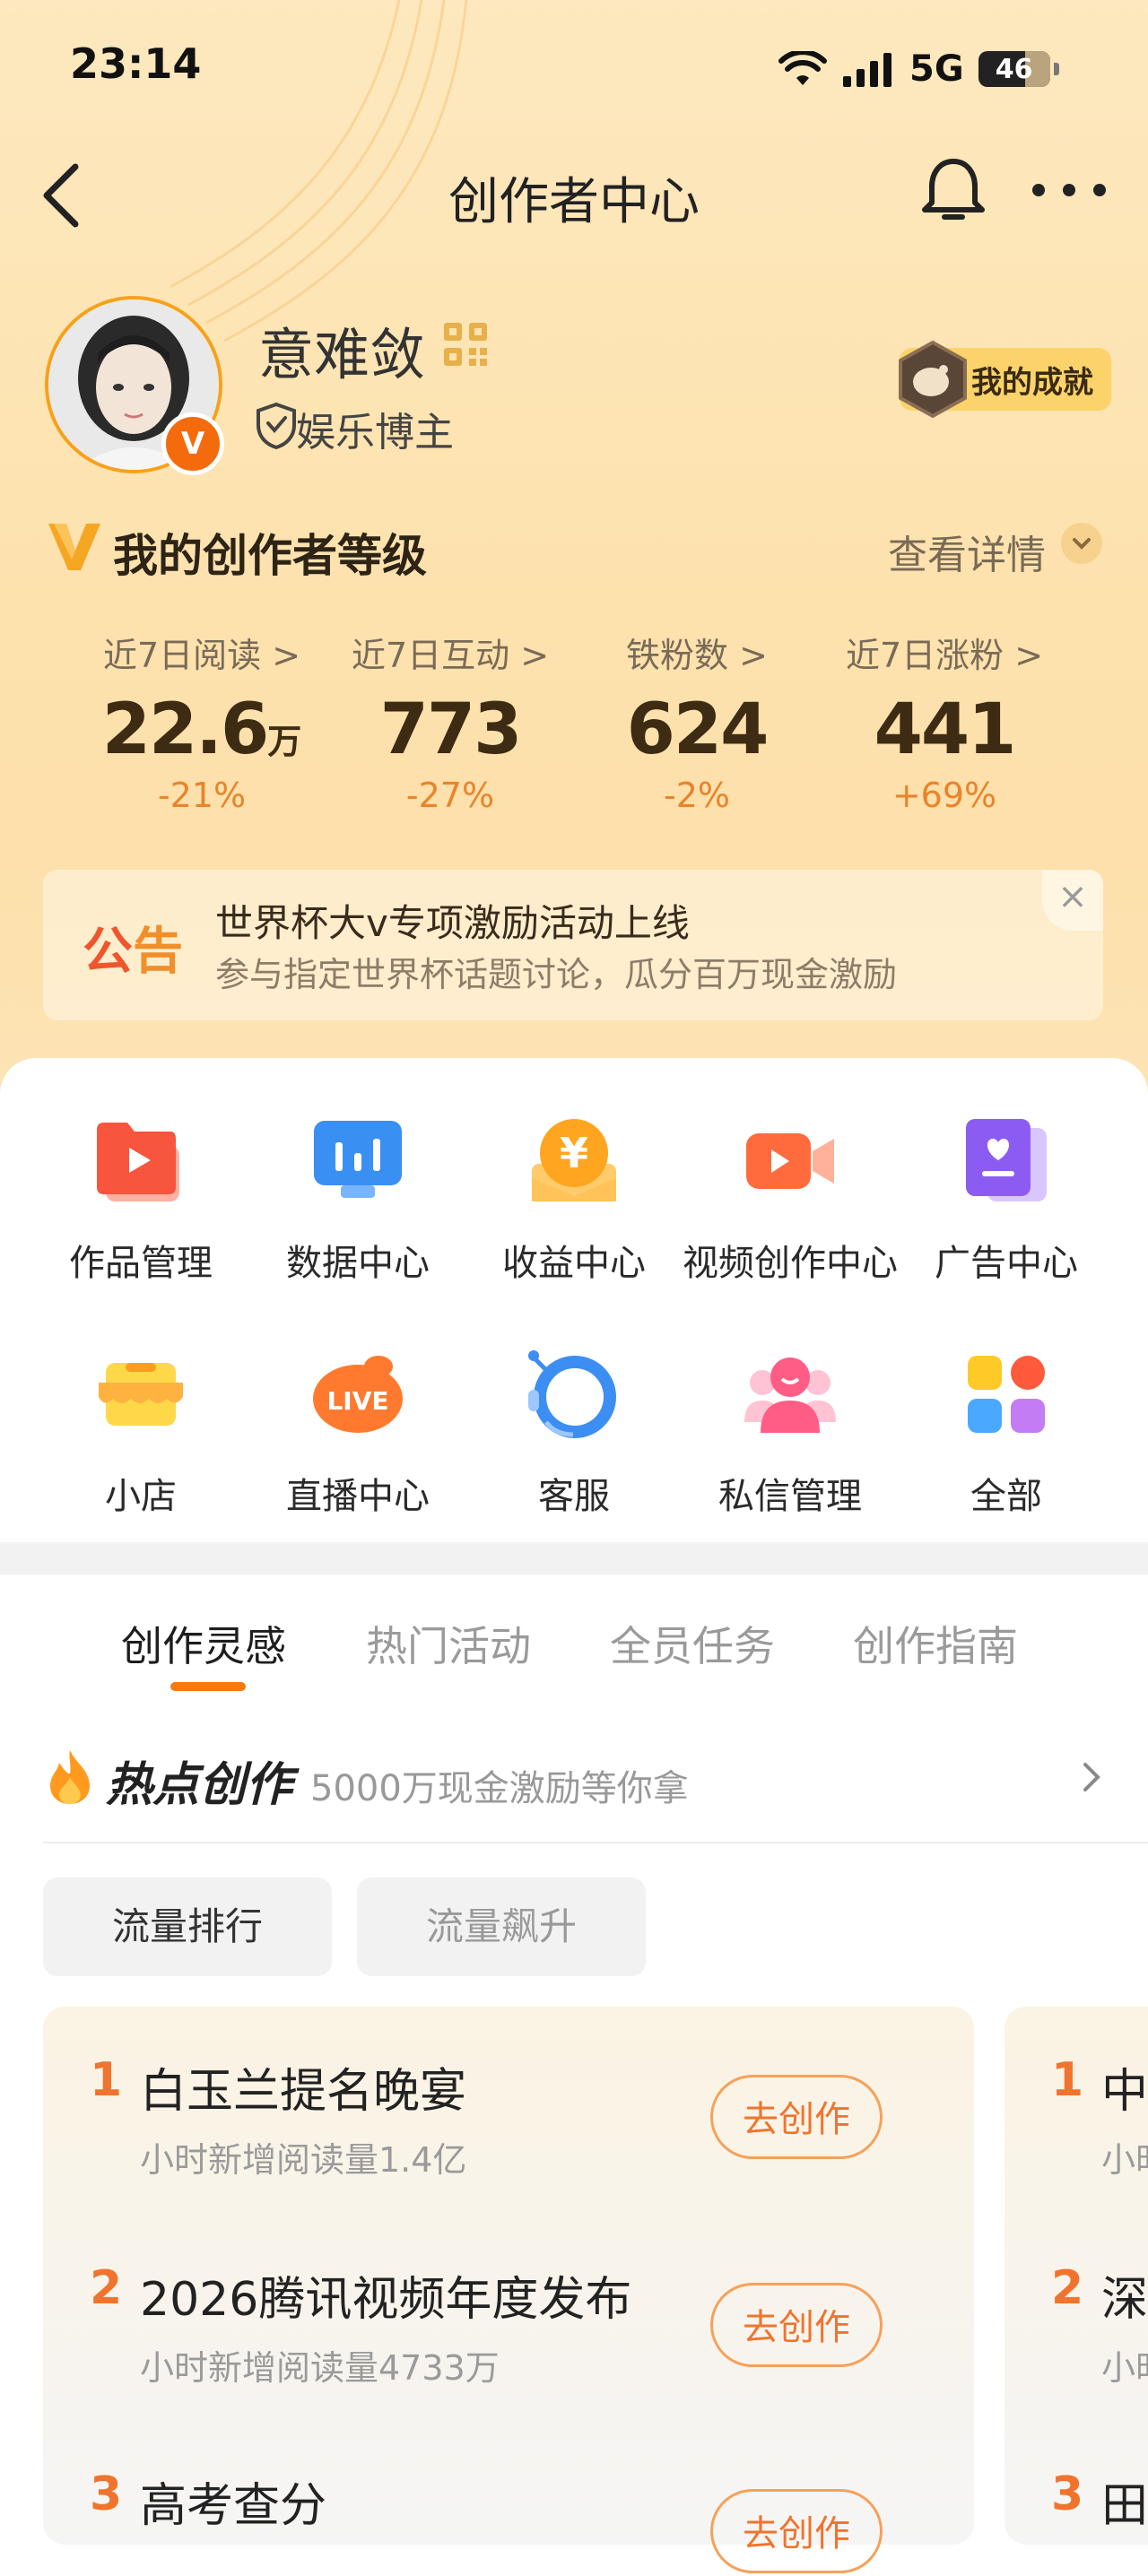  What do you see at coordinates (270, 556) in the screenshot?
I see `creator-level-title: 我的创作者等级` at bounding box center [270, 556].